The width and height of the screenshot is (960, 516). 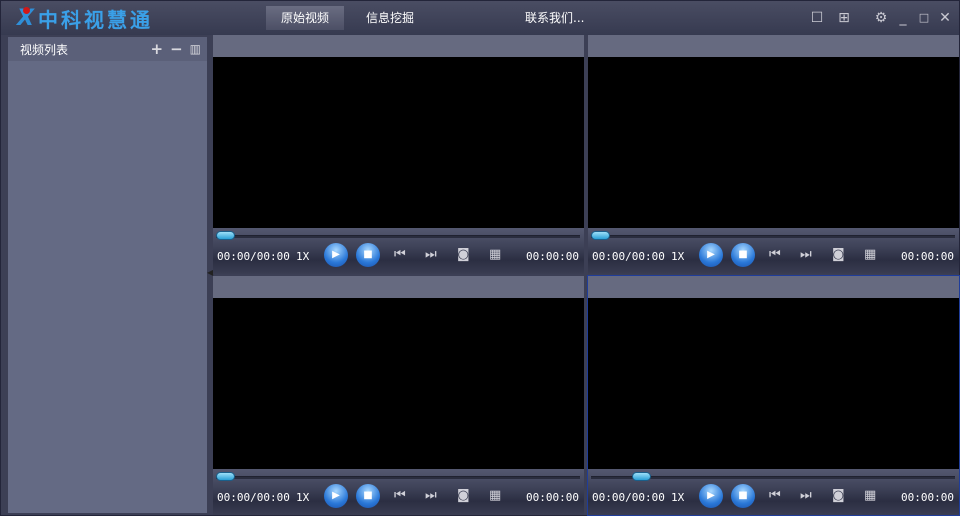 What do you see at coordinates (903, 18) in the screenshot?
I see `minimize-icon: _` at bounding box center [903, 18].